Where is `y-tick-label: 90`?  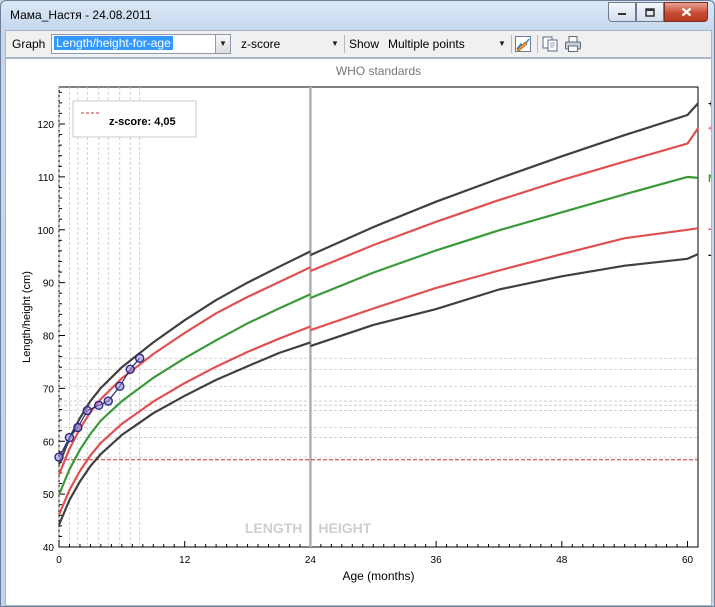
y-tick-label: 90 is located at coordinates (49, 284).